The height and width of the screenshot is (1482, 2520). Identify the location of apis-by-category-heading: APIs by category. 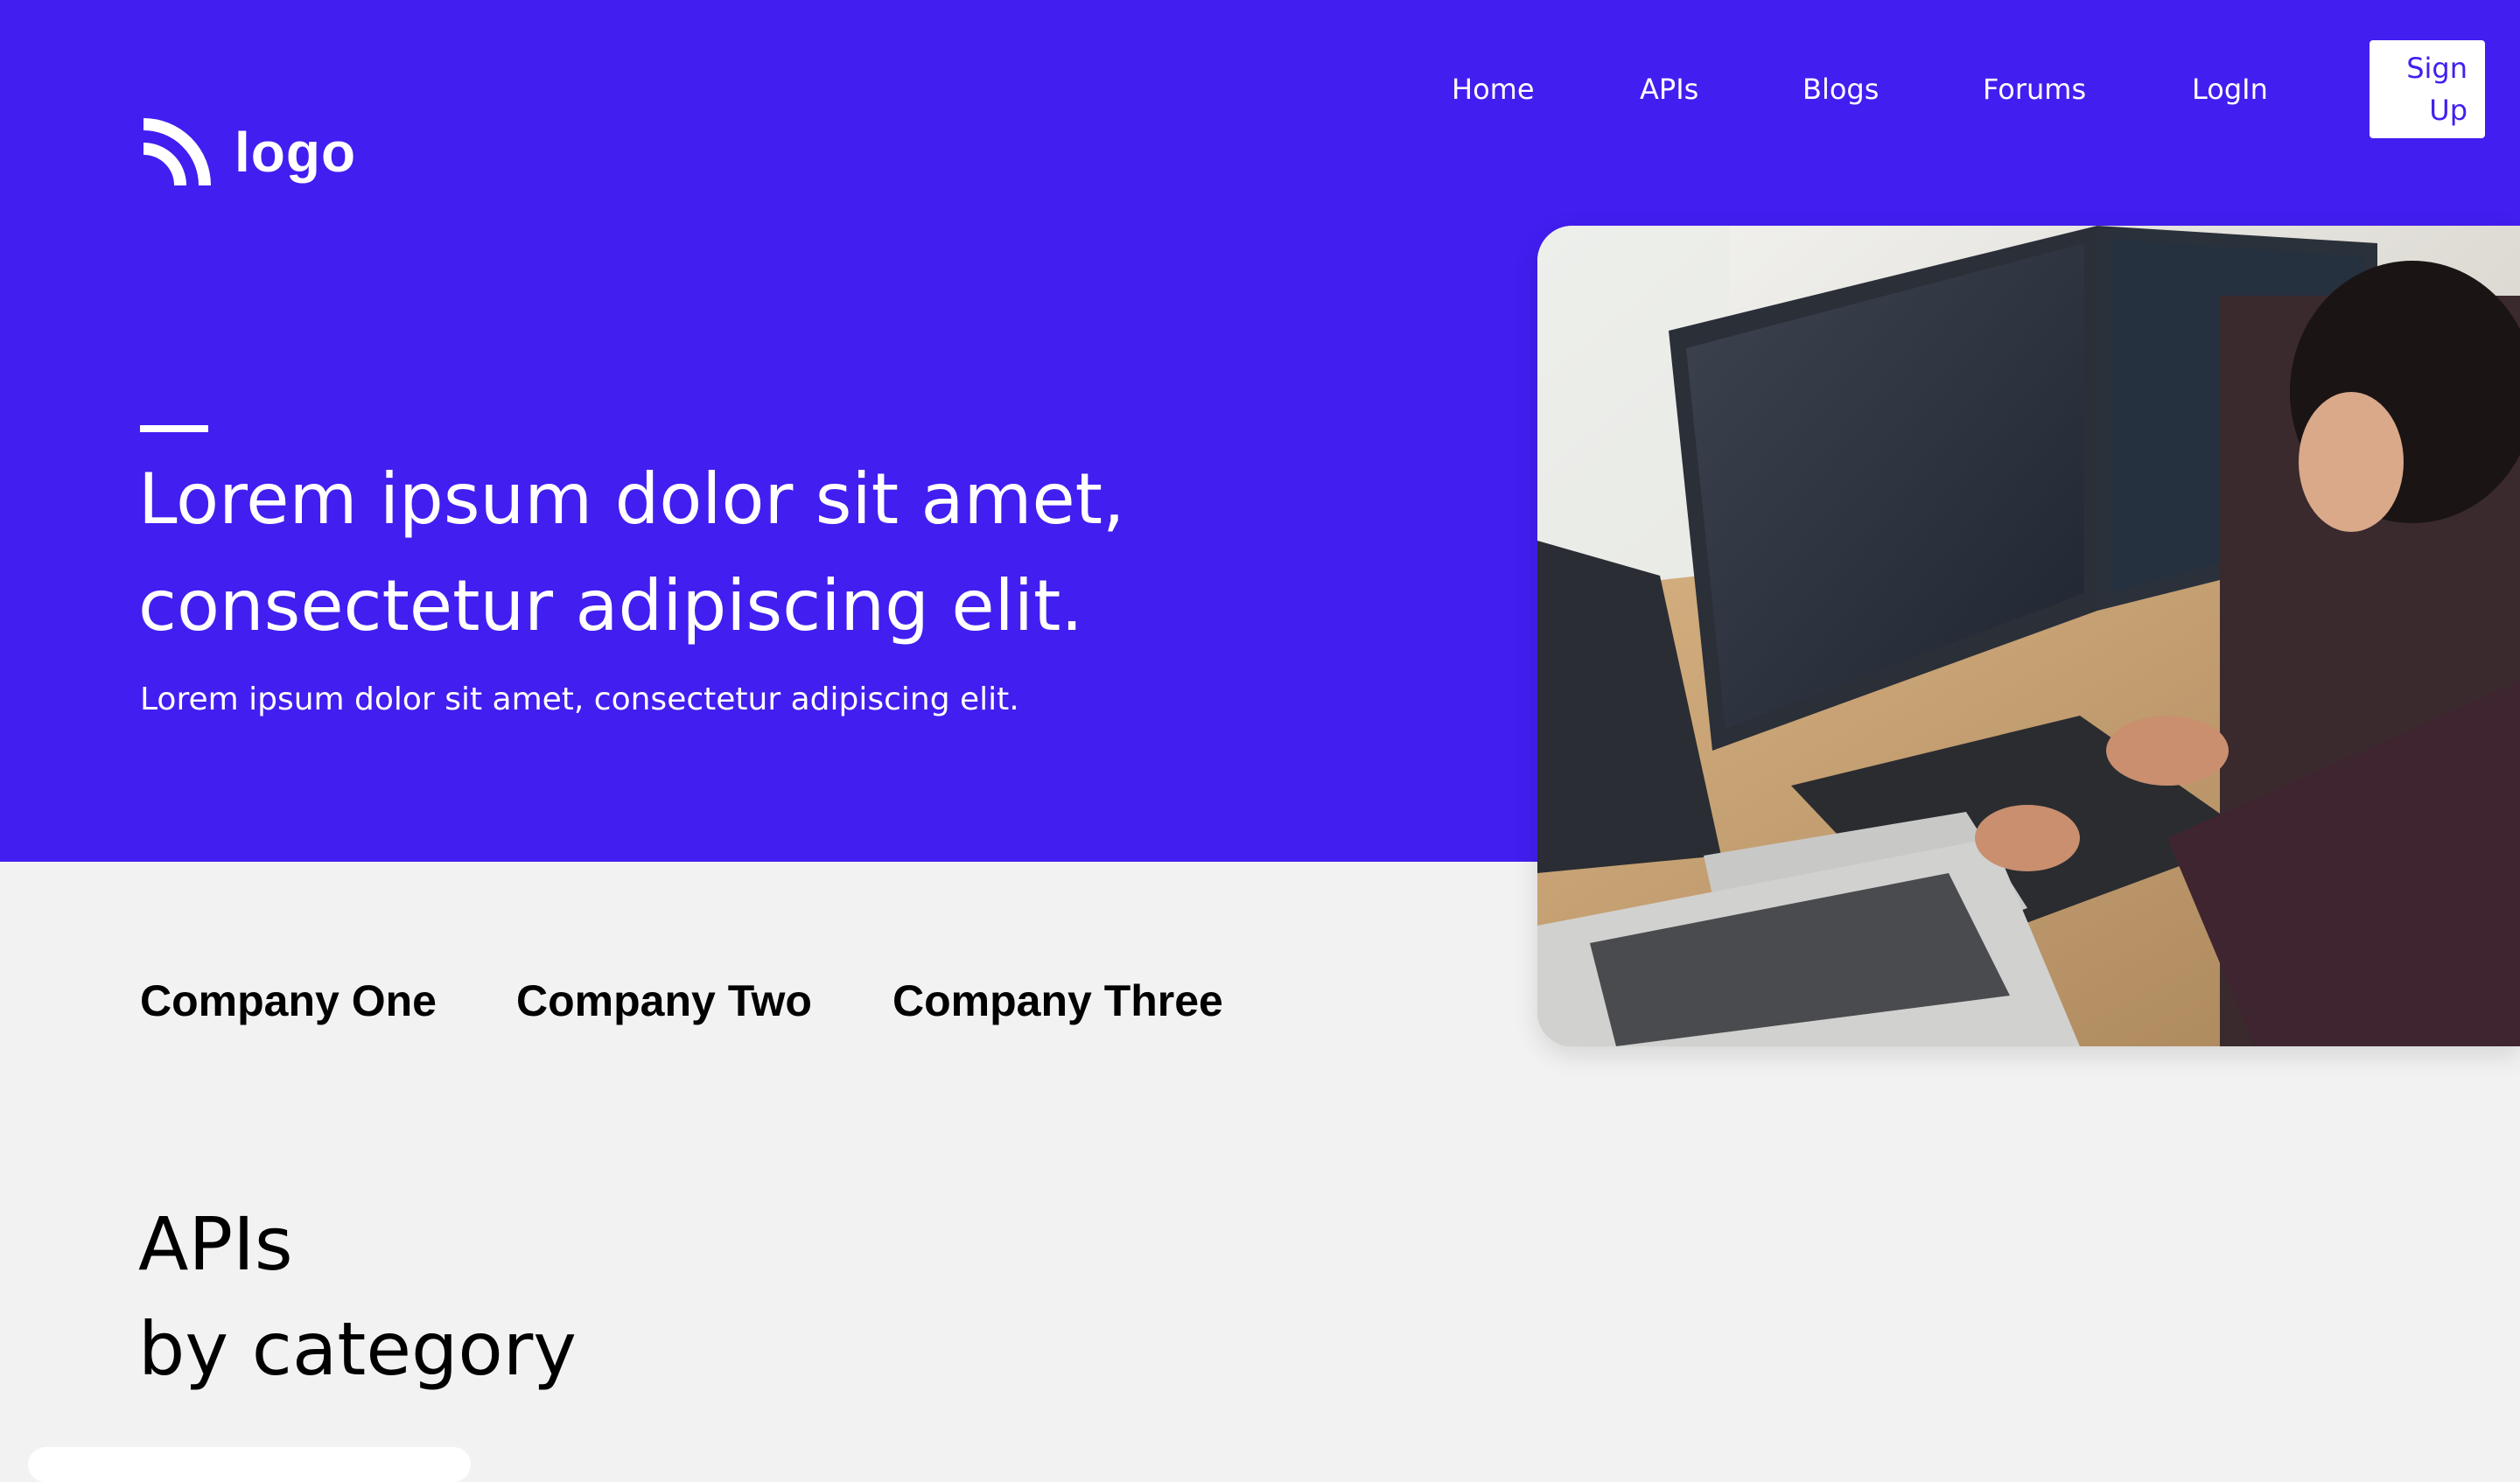
(357, 1297).